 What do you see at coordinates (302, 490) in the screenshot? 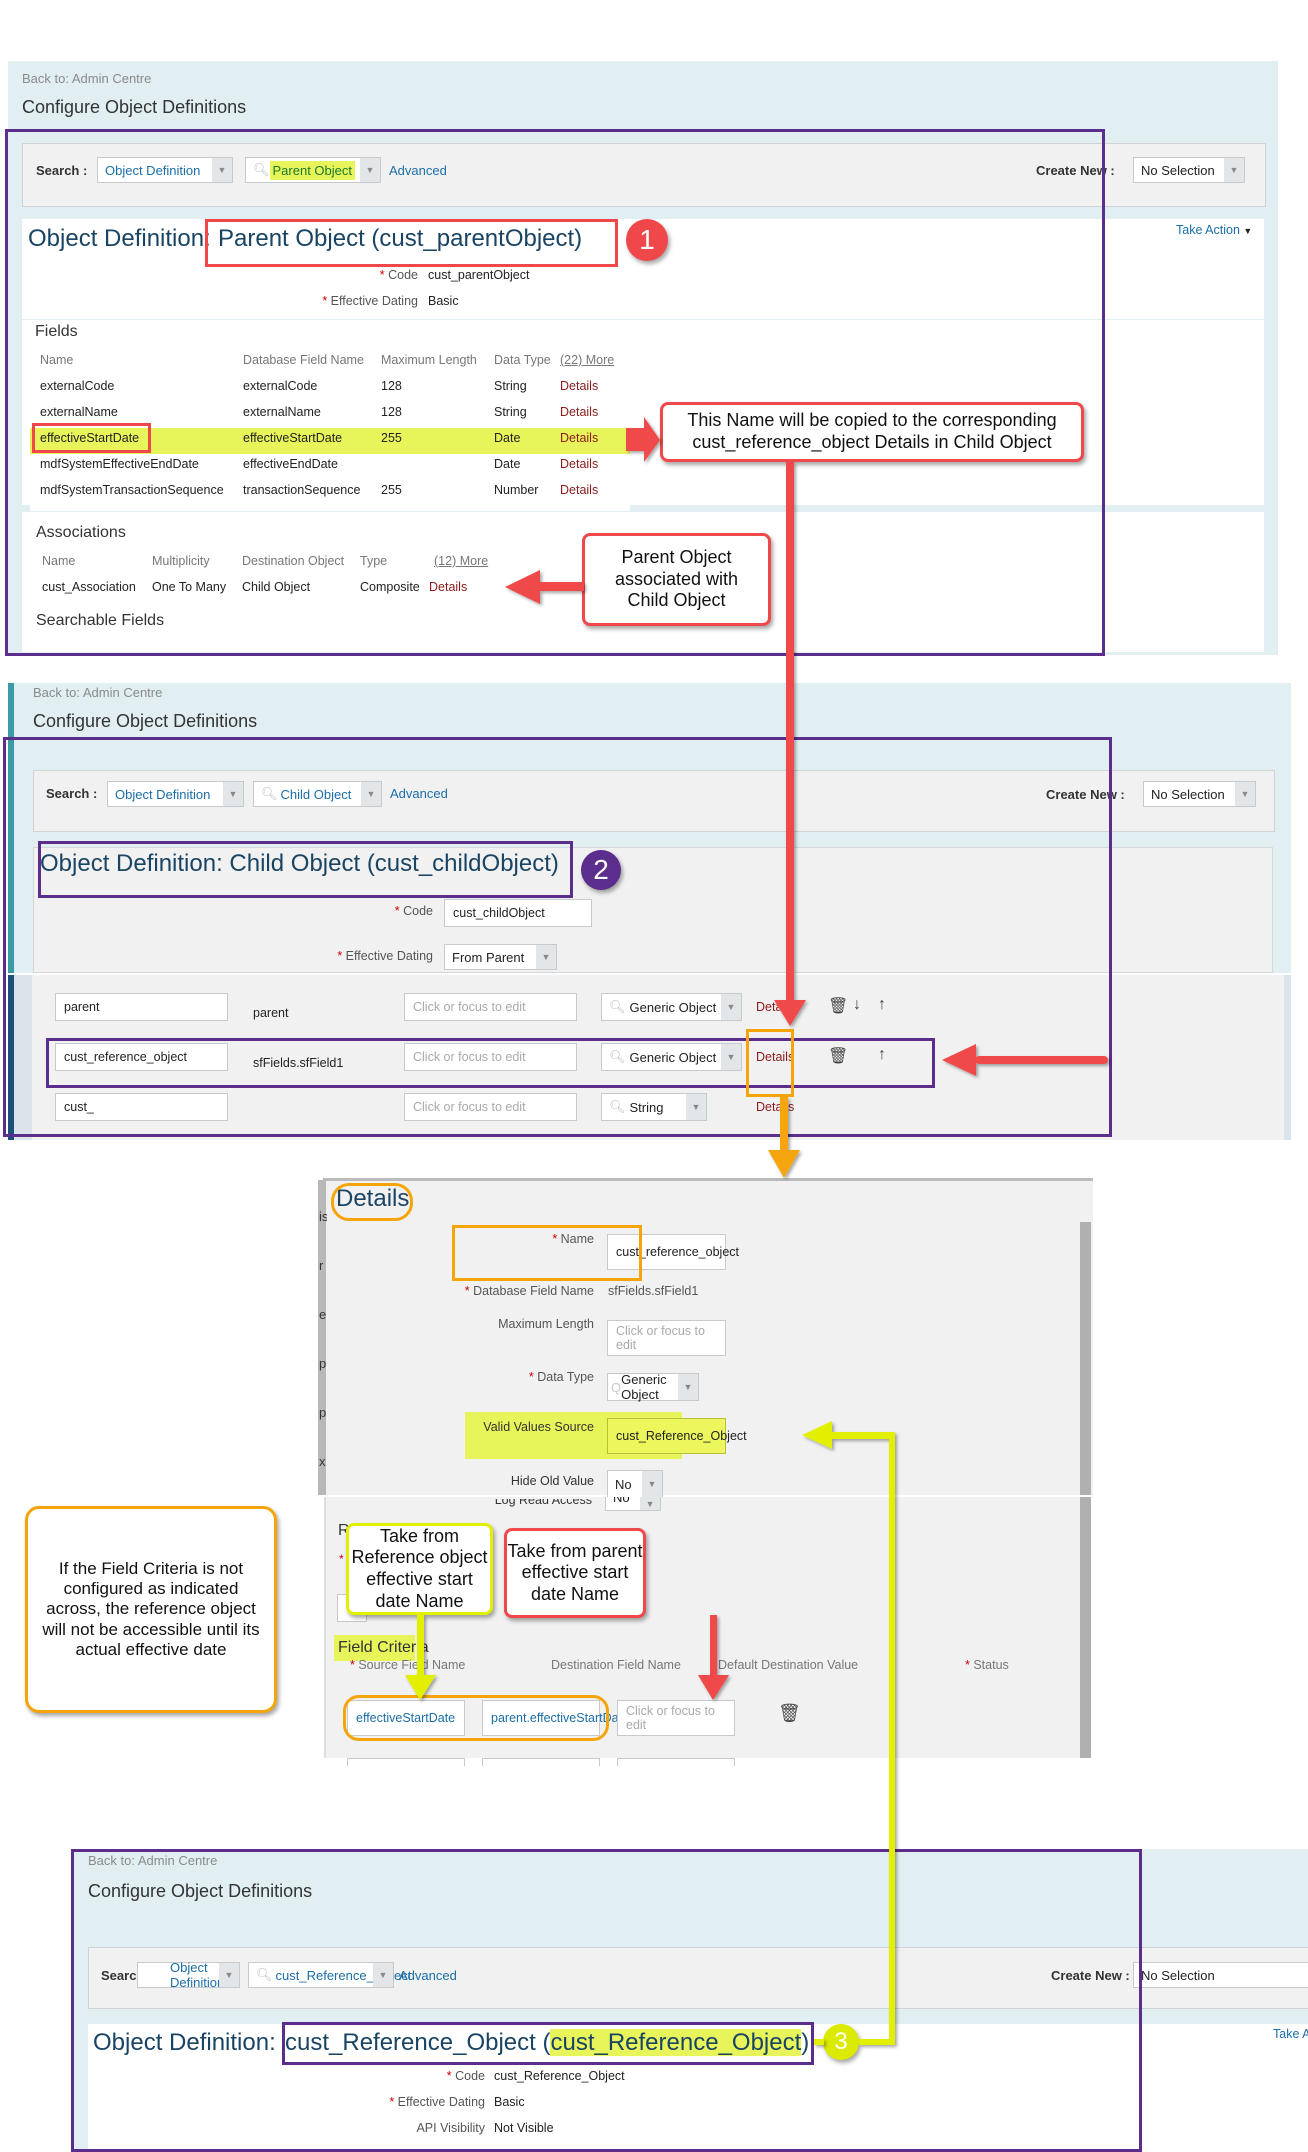
I see `cell-db: transactionSequence` at bounding box center [302, 490].